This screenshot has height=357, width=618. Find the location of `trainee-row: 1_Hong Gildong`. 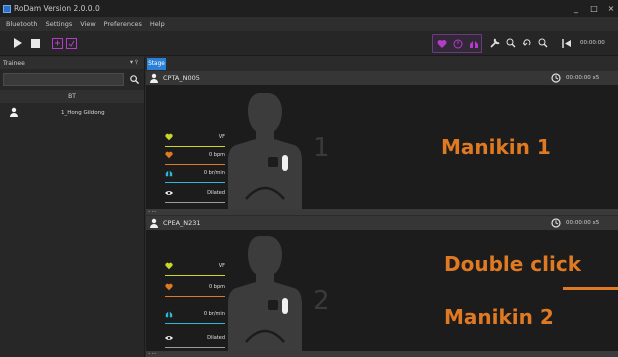

trainee-row: 1_Hong Gildong is located at coordinates (72, 112).